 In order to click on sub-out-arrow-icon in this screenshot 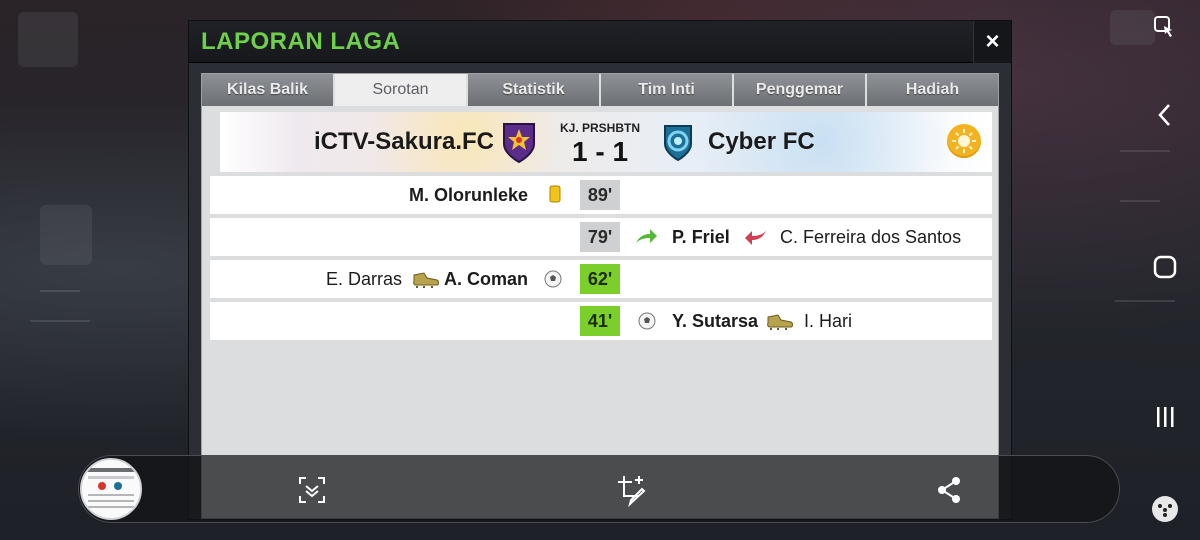, I will do `click(756, 239)`.